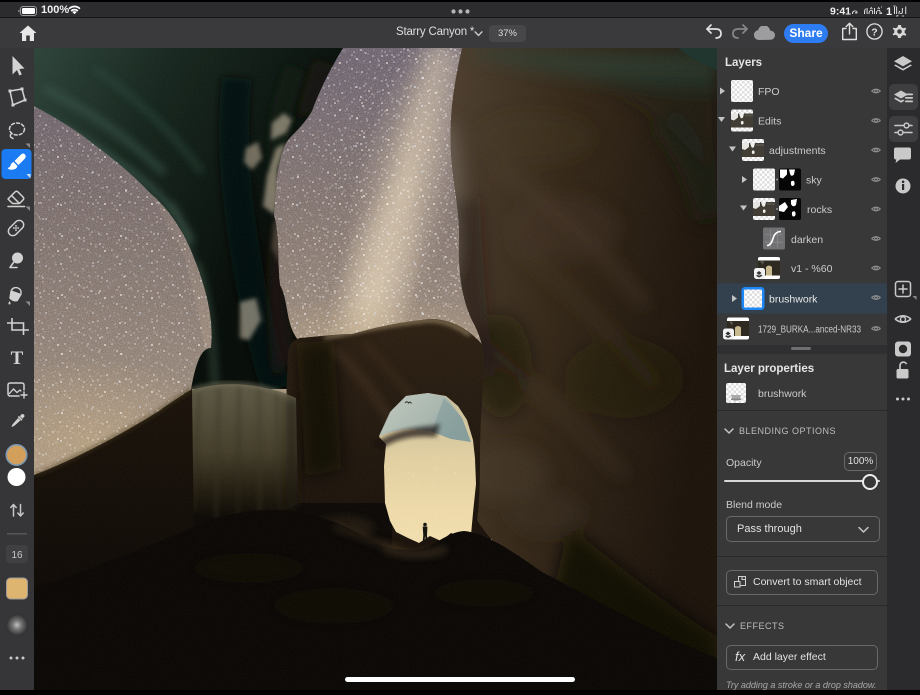 The height and width of the screenshot is (695, 920). Describe the element at coordinates (17, 358) in the screenshot. I see `svg-text: T` at that location.